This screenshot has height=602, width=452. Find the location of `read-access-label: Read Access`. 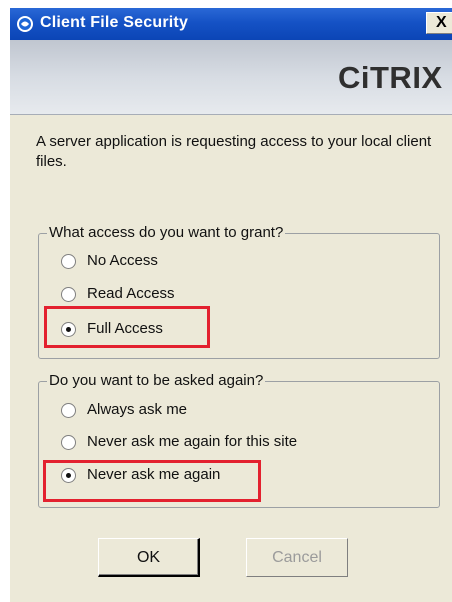

read-access-label: Read Access is located at coordinates (131, 293).